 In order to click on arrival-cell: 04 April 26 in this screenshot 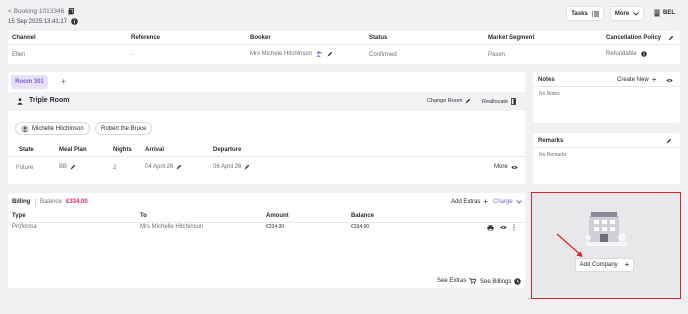, I will do `click(163, 167)`.